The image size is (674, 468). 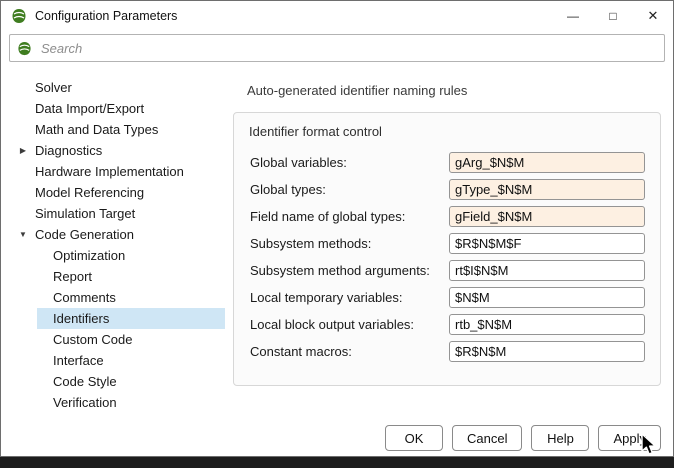 I want to click on sidebar-item-label: Solver, so click(x=53, y=87).